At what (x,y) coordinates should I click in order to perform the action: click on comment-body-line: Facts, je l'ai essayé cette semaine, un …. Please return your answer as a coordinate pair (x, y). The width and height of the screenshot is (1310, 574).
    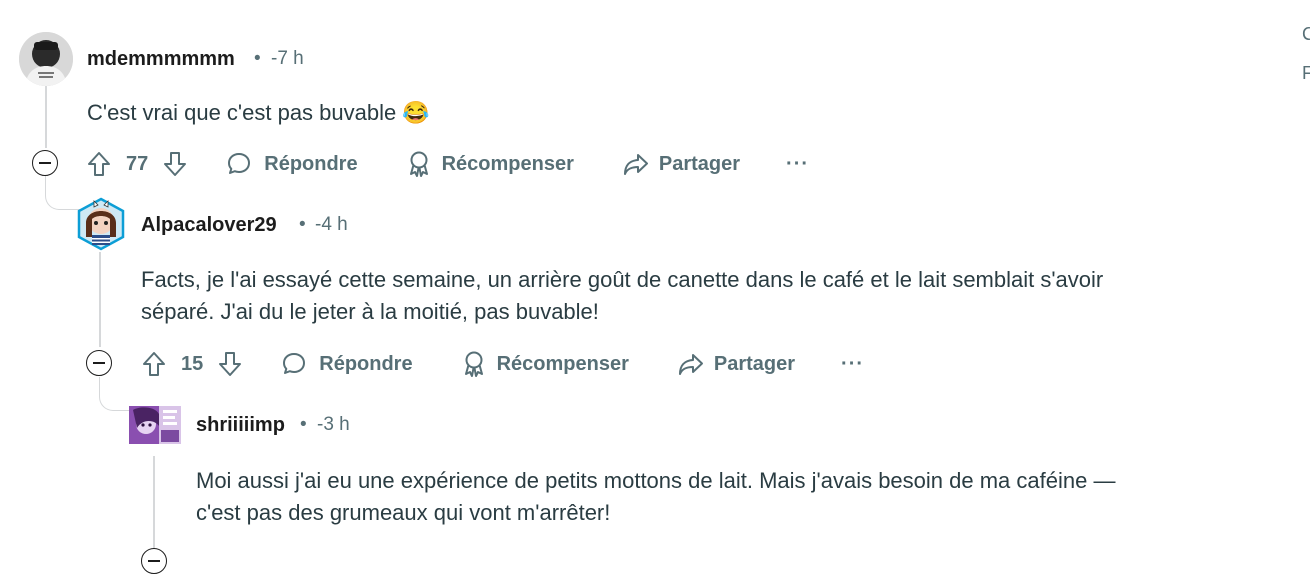
    Looking at the image, I should click on (622, 279).